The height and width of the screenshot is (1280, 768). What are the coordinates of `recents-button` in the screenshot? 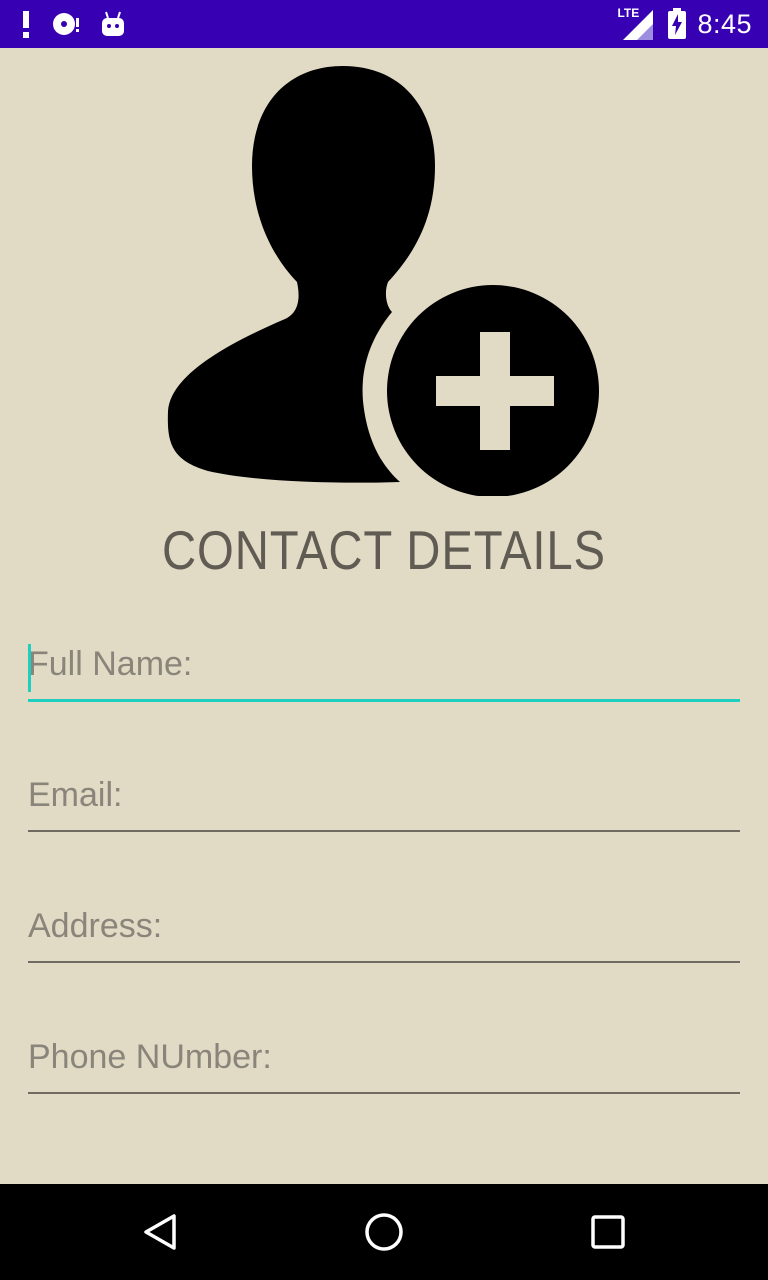 It's located at (608, 1232).